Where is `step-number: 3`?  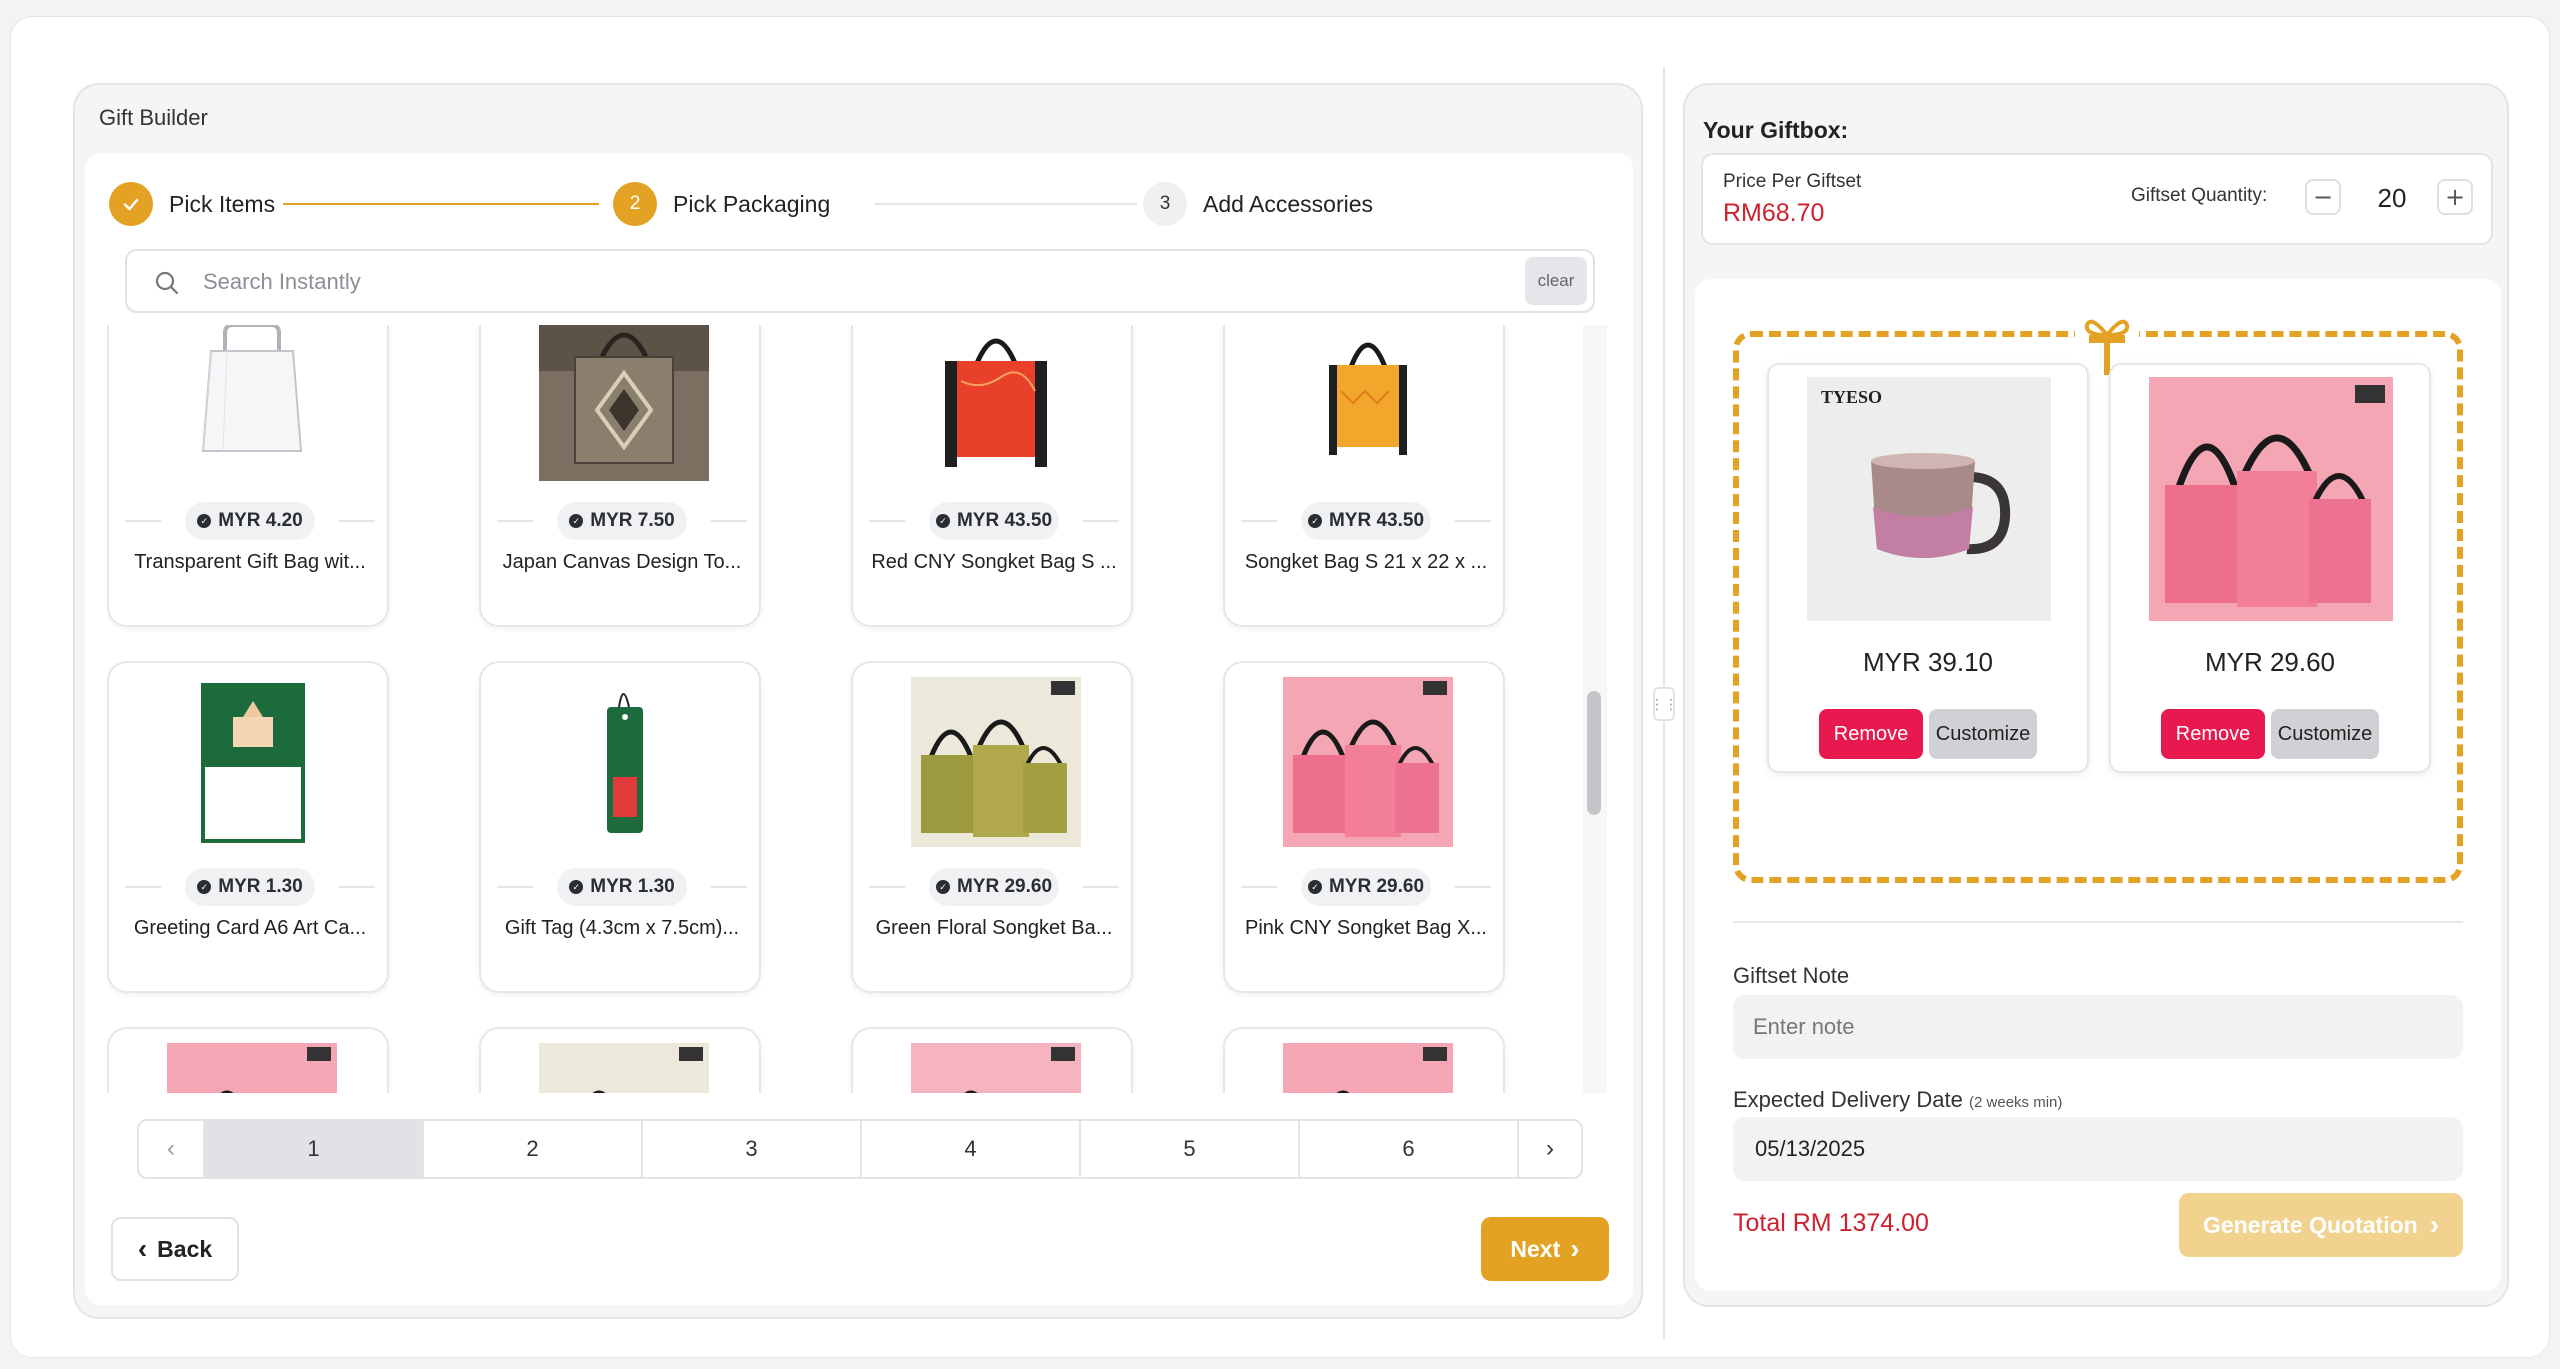 step-number: 3 is located at coordinates (1165, 204).